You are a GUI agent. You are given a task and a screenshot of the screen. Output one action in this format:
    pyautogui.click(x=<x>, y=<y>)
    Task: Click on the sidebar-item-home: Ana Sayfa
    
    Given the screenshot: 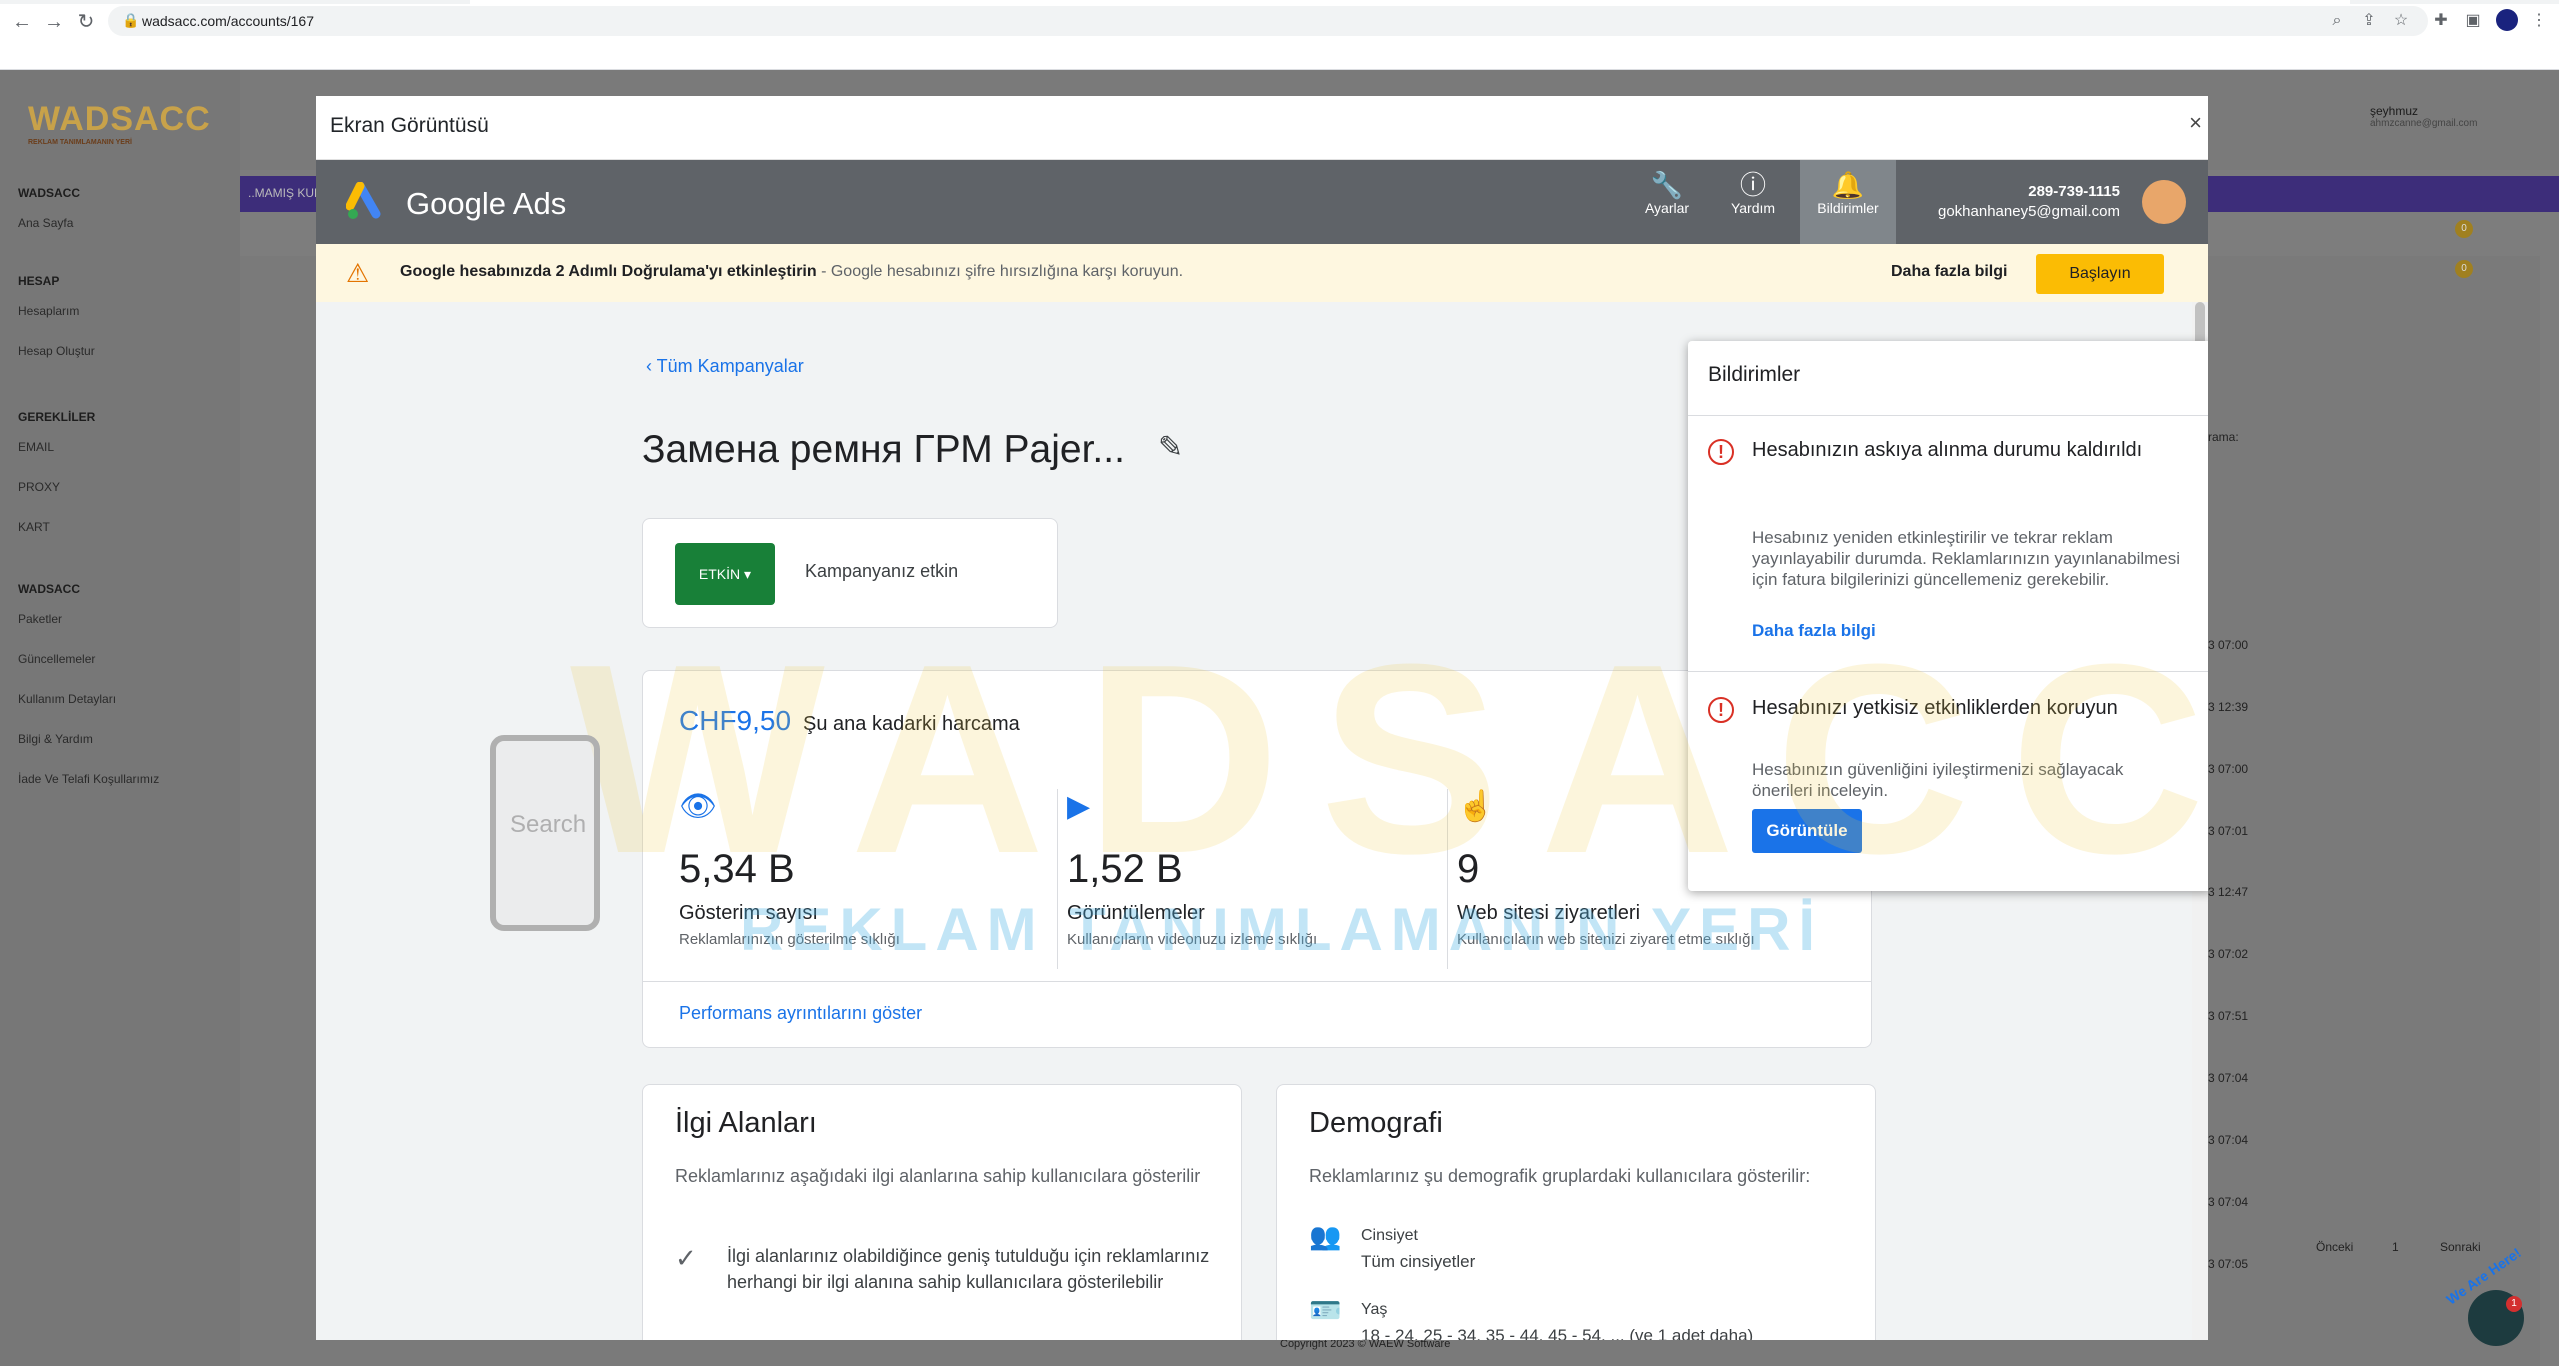 What is the action you would take?
    pyautogui.click(x=45, y=223)
    